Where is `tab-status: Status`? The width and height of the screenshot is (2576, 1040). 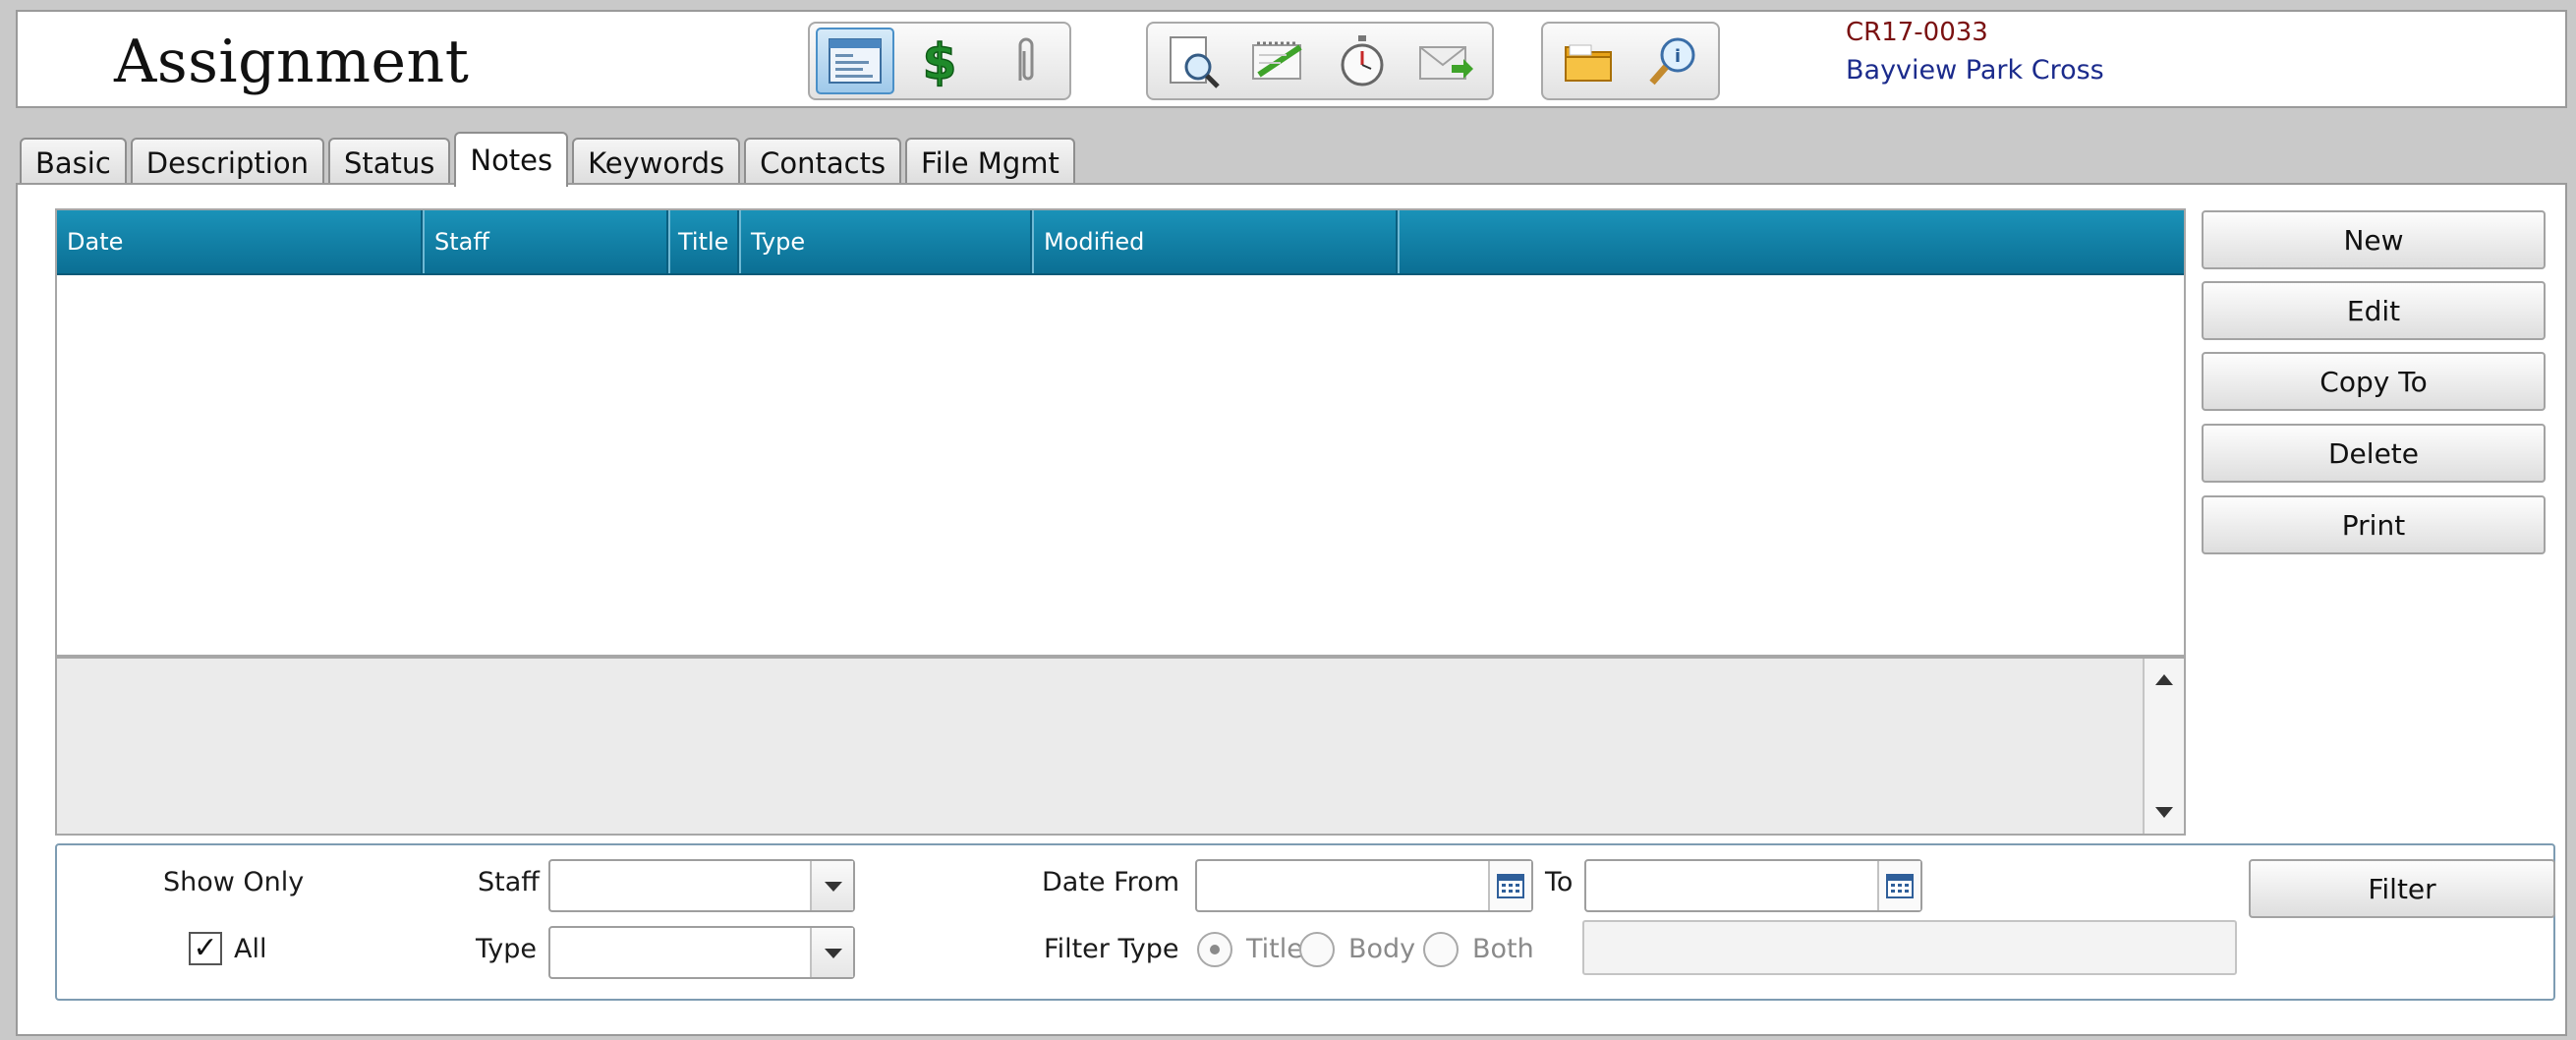 tab-status: Status is located at coordinates (389, 162).